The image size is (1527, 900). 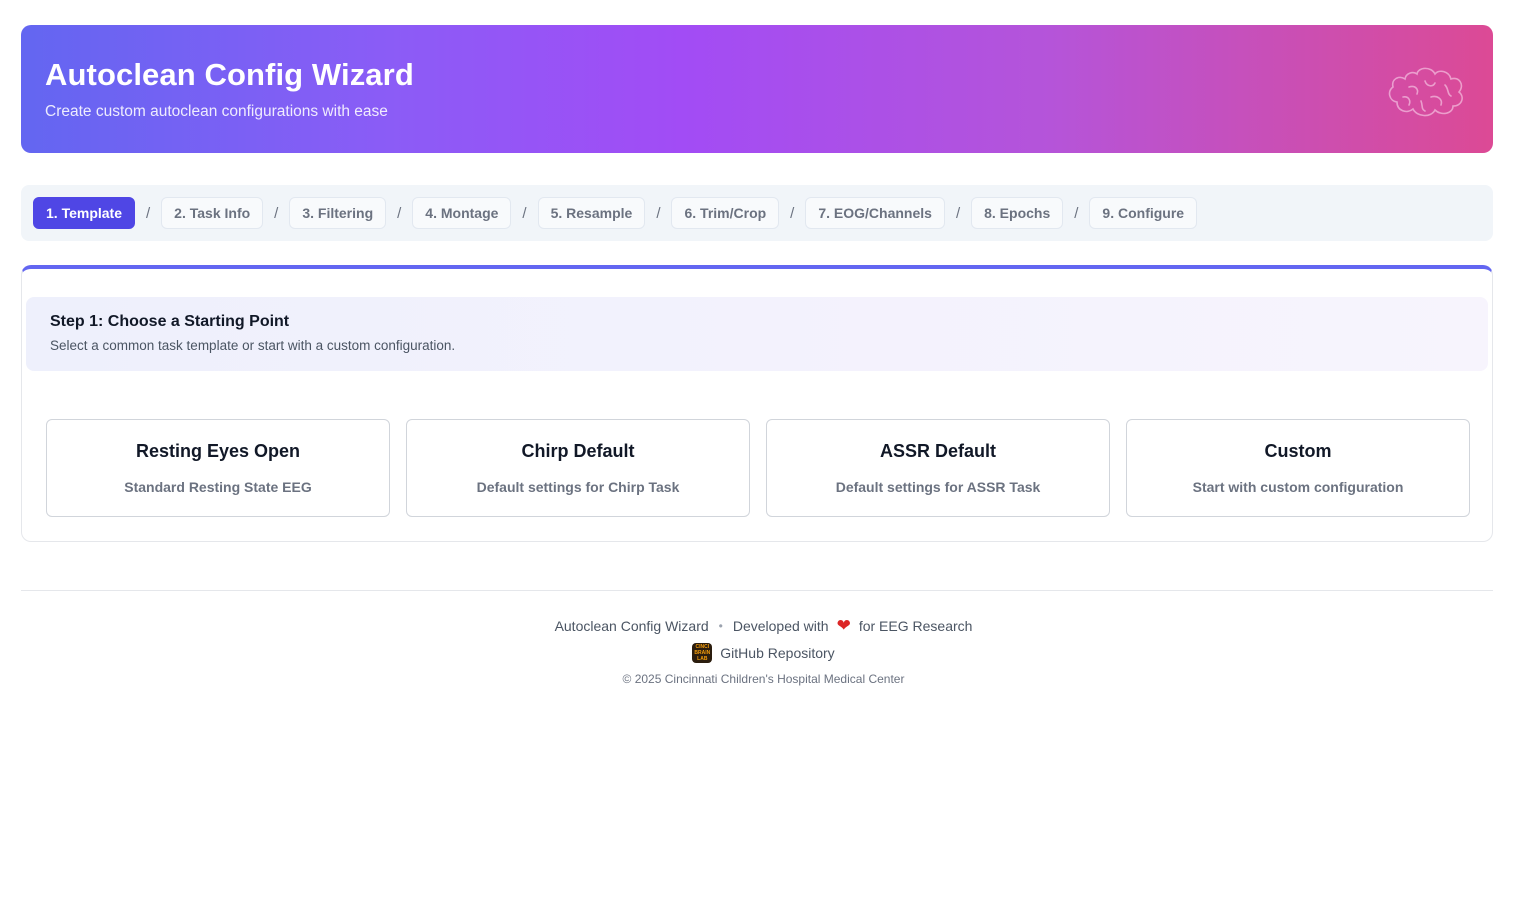 What do you see at coordinates (1143, 213) in the screenshot?
I see `step-configure: 9. Configure` at bounding box center [1143, 213].